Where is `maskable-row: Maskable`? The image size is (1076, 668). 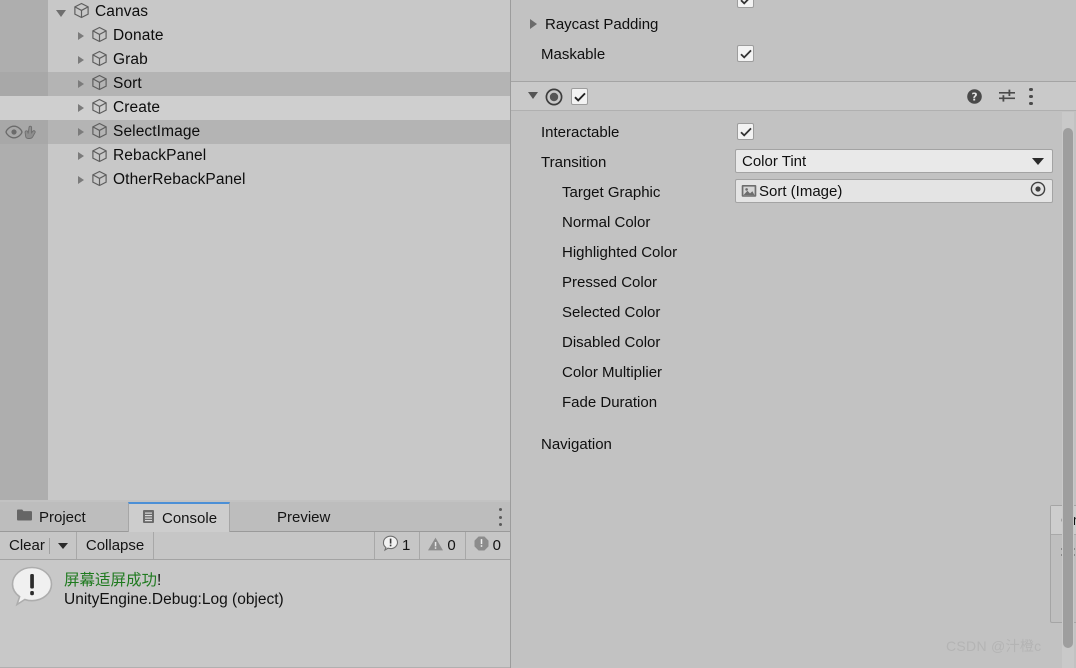
maskable-row: Maskable is located at coordinates (785, 54).